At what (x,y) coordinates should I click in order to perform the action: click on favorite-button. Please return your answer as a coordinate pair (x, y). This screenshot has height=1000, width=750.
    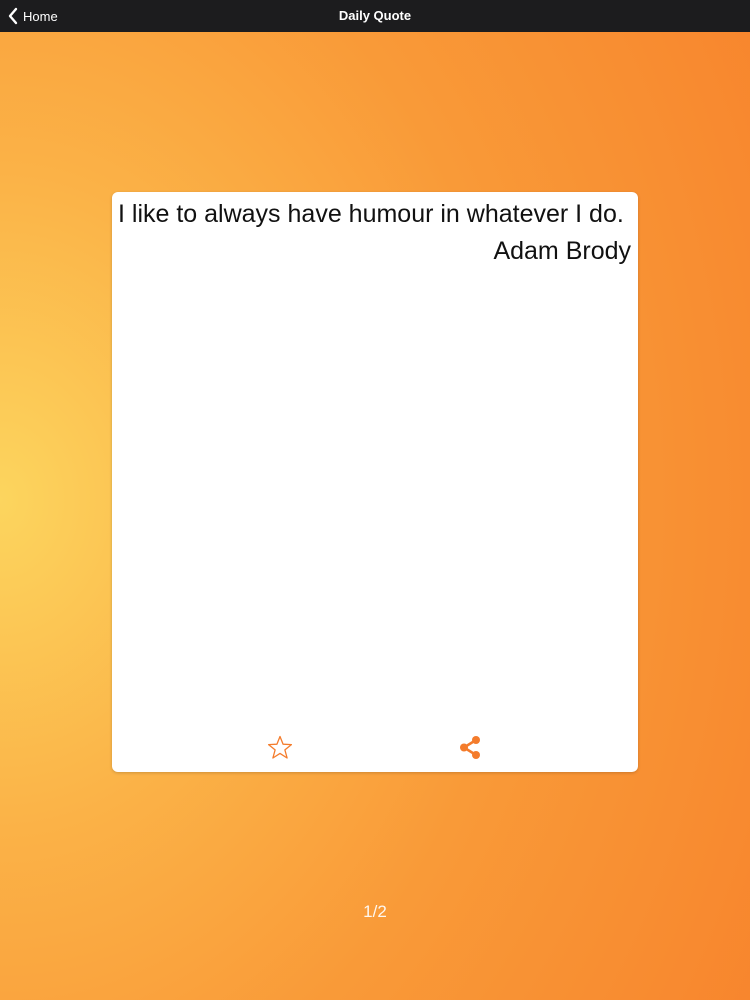
    Looking at the image, I should click on (280, 748).